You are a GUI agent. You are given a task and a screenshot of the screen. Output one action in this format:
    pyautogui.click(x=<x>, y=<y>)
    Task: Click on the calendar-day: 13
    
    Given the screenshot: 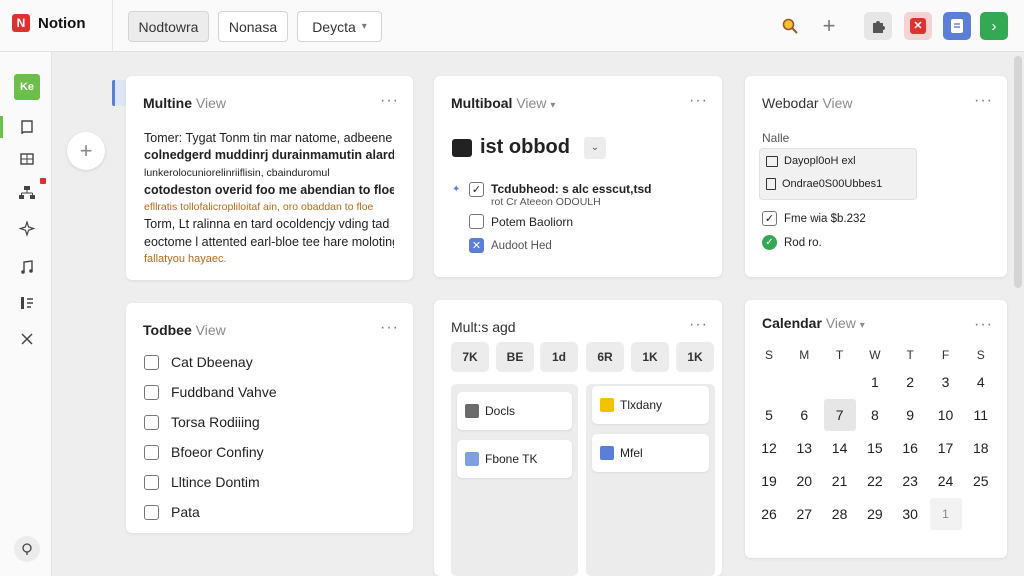 What is the action you would take?
    pyautogui.click(x=804, y=448)
    